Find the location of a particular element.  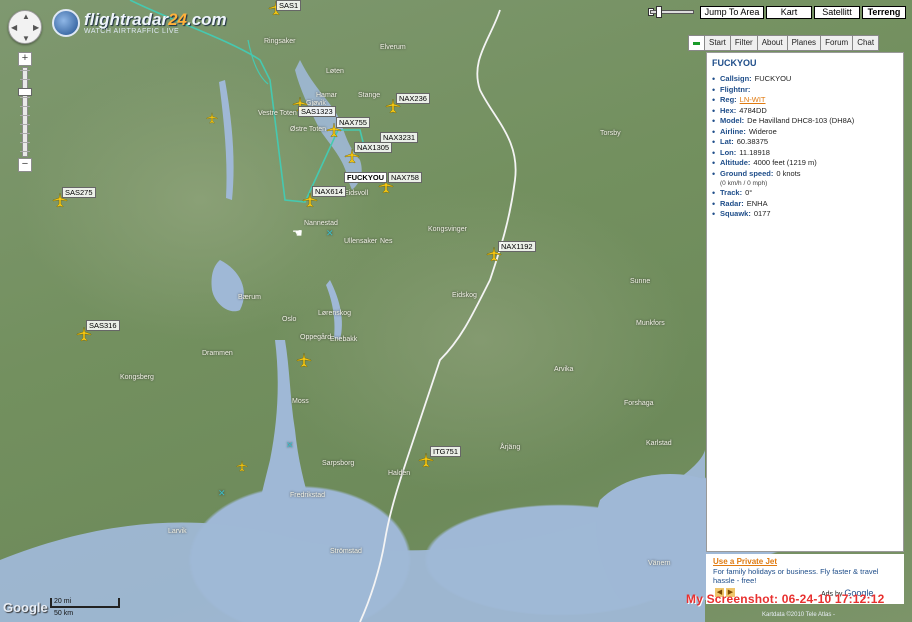

opacity-slider-knob is located at coordinates (659, 12).